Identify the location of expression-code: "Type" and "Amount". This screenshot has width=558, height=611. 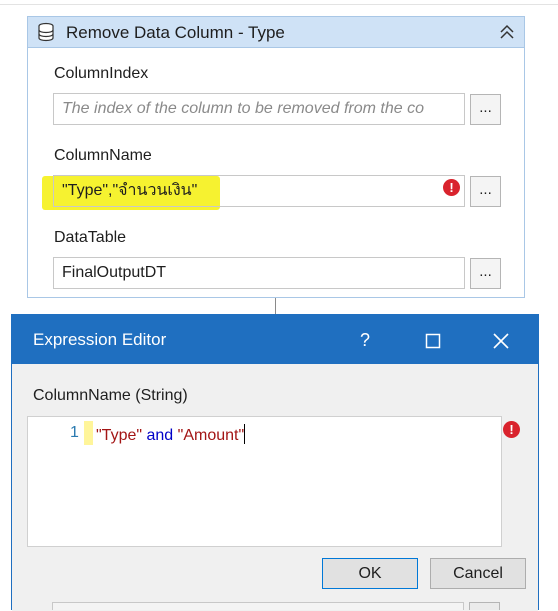
(171, 434).